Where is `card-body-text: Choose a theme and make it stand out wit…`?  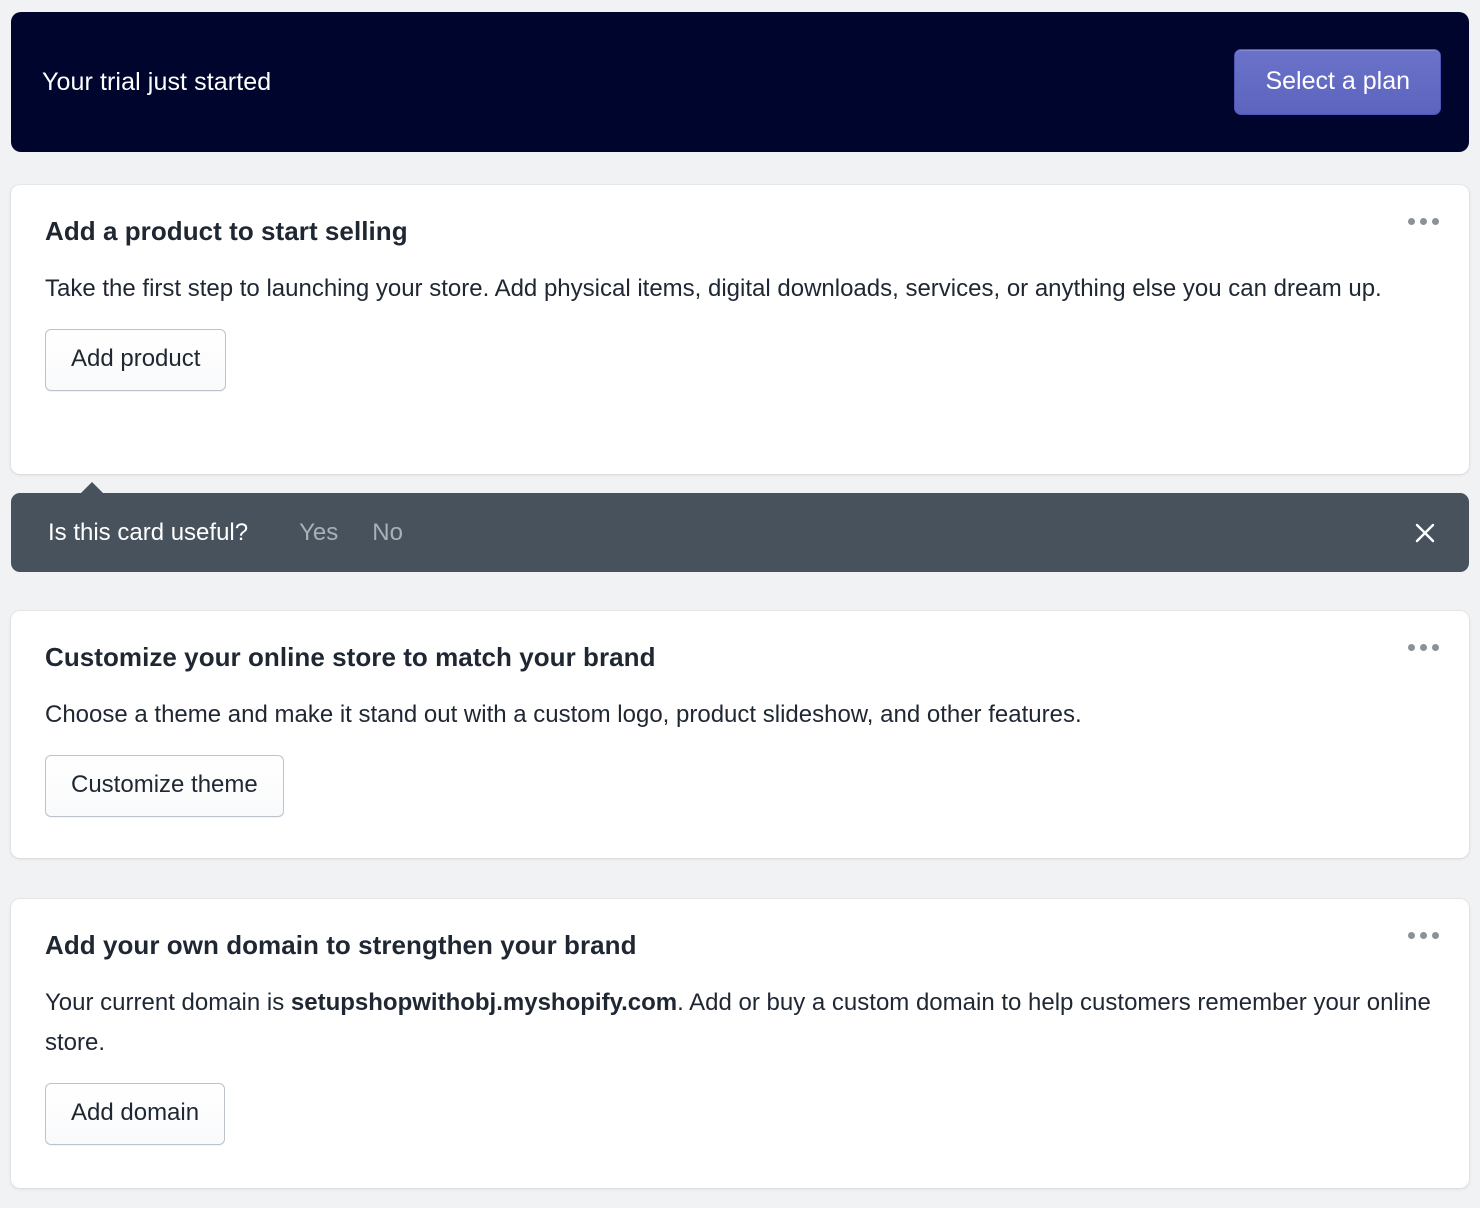 card-body-text: Choose a theme and make it stand out wit… is located at coordinates (563, 714).